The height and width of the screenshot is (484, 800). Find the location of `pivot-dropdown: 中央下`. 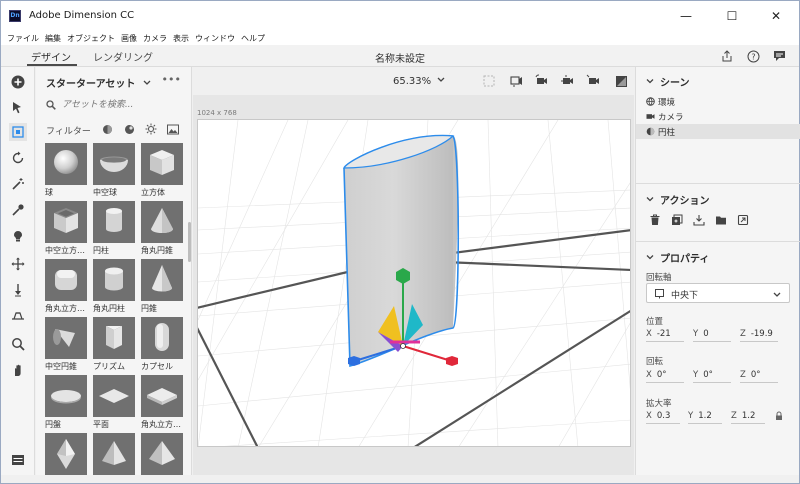

pivot-dropdown: 中央下 is located at coordinates (718, 293).